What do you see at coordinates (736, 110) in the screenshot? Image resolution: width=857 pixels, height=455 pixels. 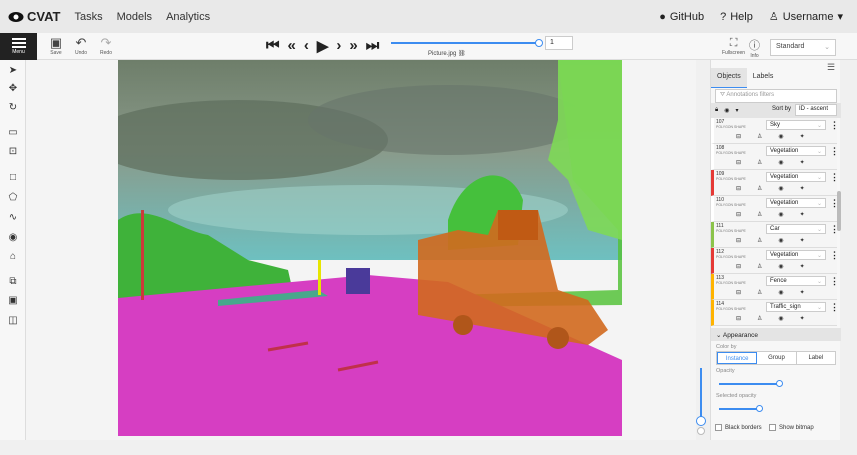 I see `caret-down-icon: ▾` at bounding box center [736, 110].